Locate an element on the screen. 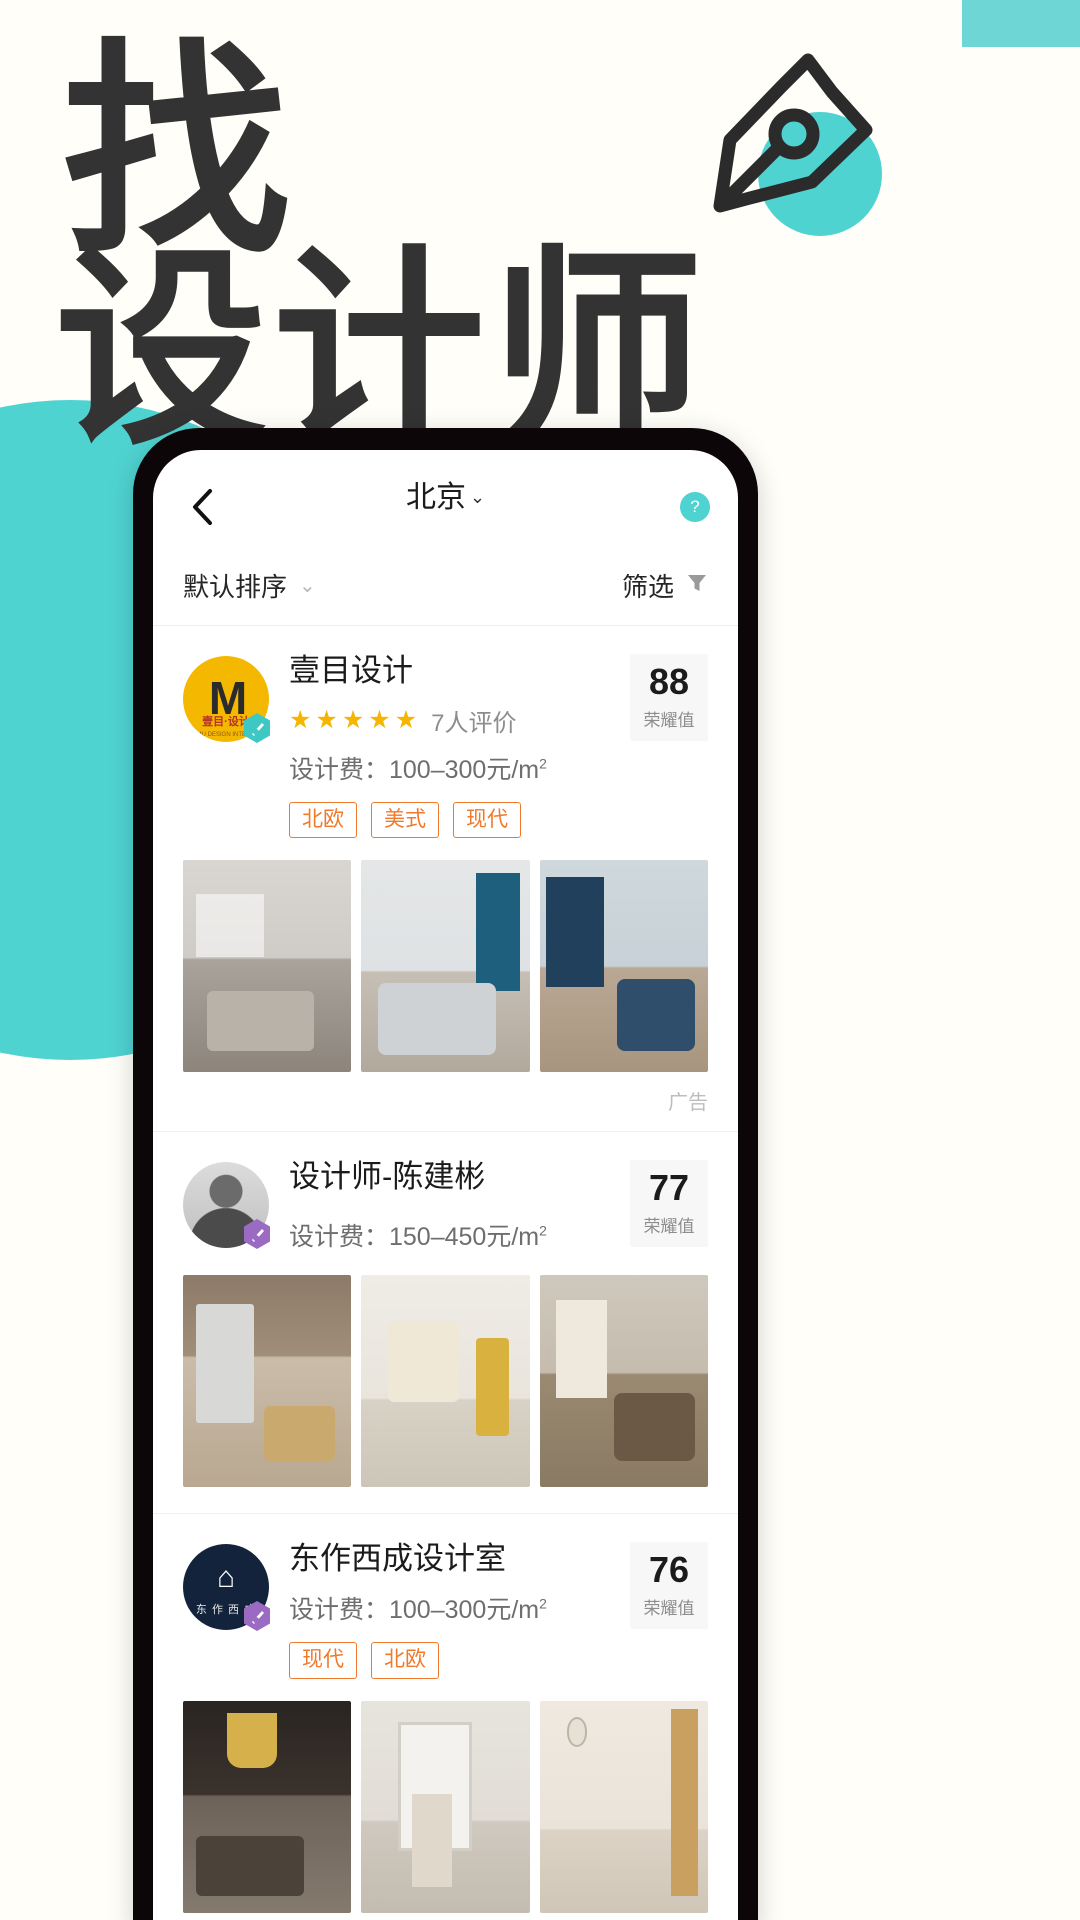 The width and height of the screenshot is (1080, 1920). card-body: 设计师-陈建彬 设计费：150–450元/m2 is located at coordinates (449, 1205).